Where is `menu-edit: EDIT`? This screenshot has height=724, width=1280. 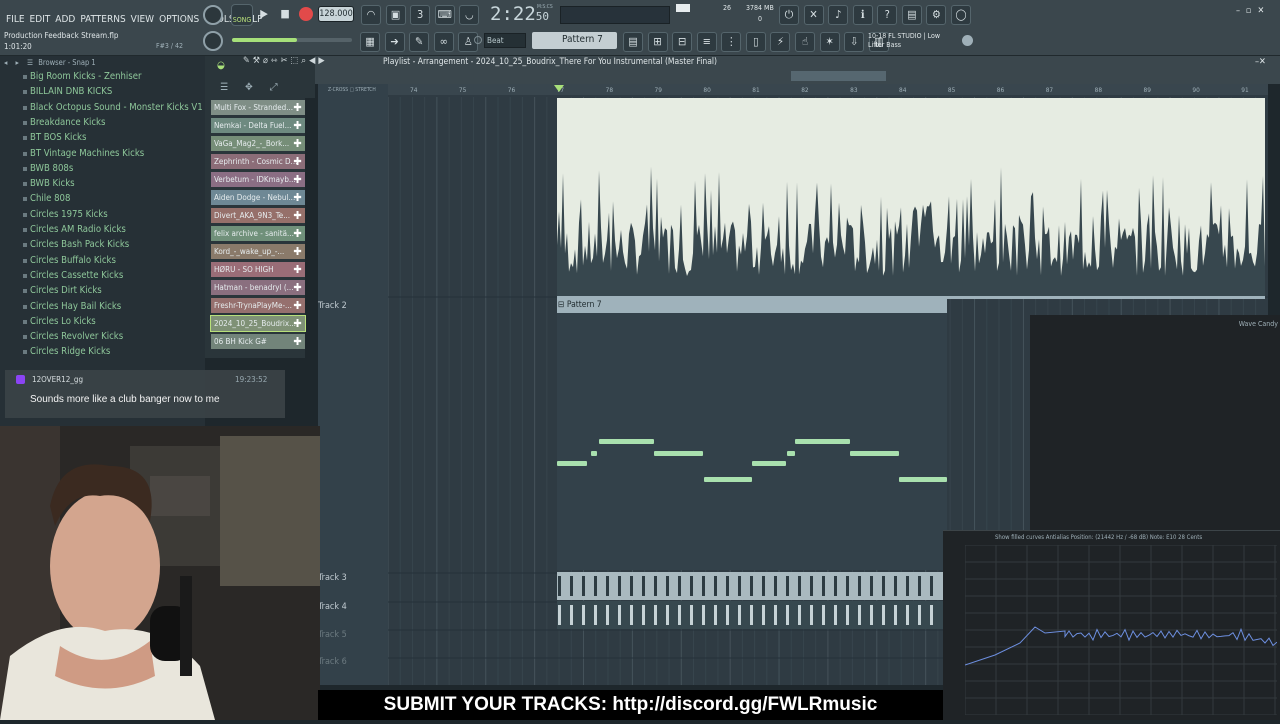
menu-edit: EDIT is located at coordinates (40, 19).